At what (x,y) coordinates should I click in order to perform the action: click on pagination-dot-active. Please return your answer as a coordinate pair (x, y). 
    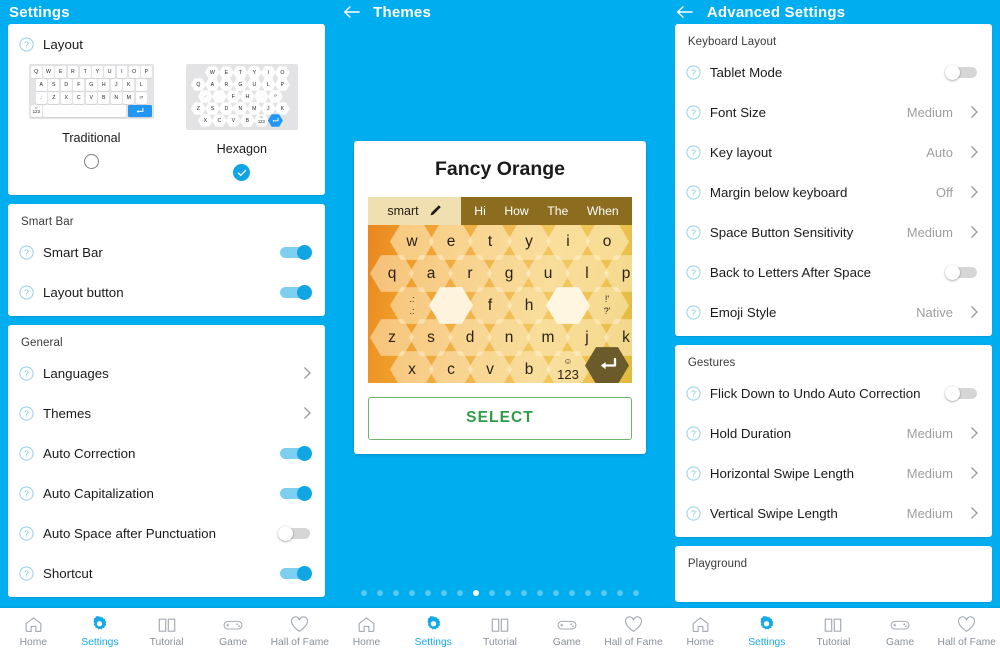
    Looking at the image, I should click on (476, 593).